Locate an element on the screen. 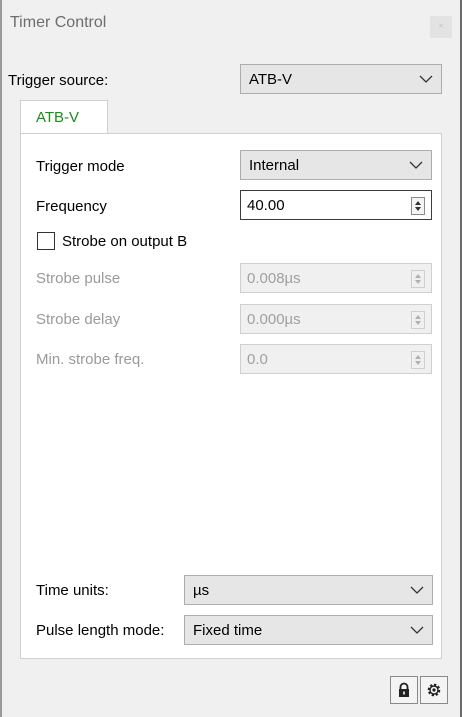  lock-icon is located at coordinates (404, 689).